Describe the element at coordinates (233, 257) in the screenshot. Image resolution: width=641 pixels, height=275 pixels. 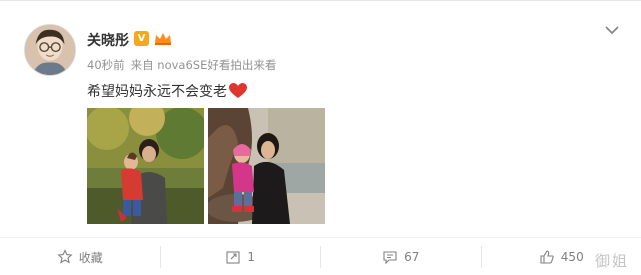
I see `repost-icon` at that location.